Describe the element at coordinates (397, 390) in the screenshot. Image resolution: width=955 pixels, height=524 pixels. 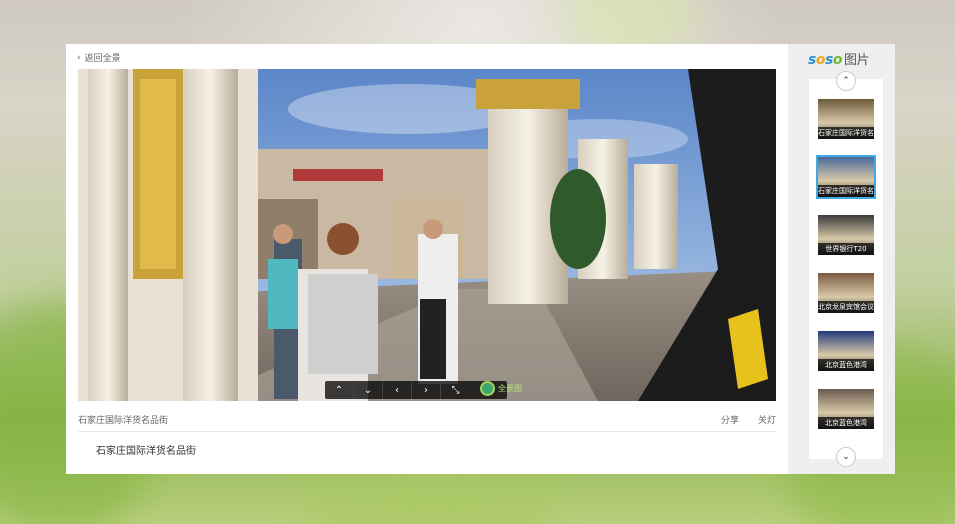
I see `pan-left-button: ‹` at that location.